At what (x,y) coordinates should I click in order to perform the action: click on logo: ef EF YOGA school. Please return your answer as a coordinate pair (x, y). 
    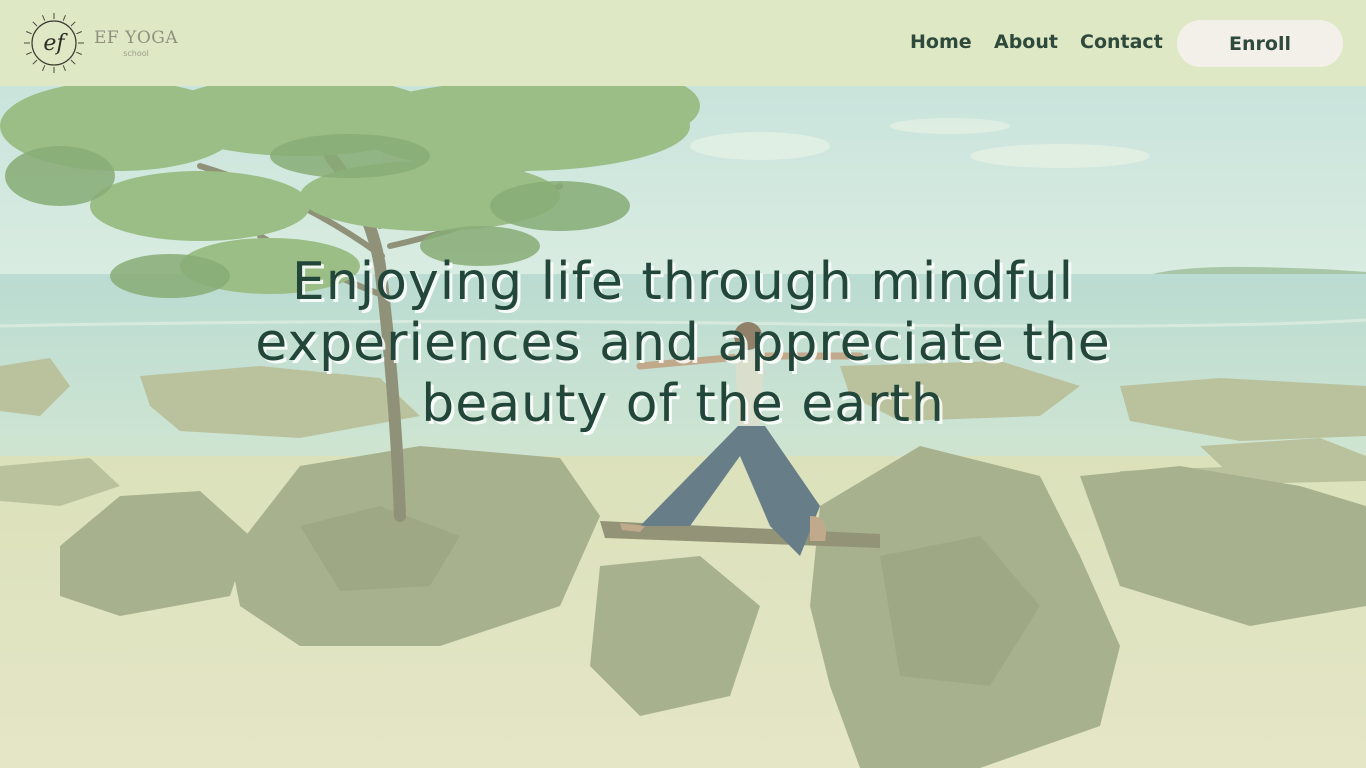
    Looking at the image, I should click on (105, 43).